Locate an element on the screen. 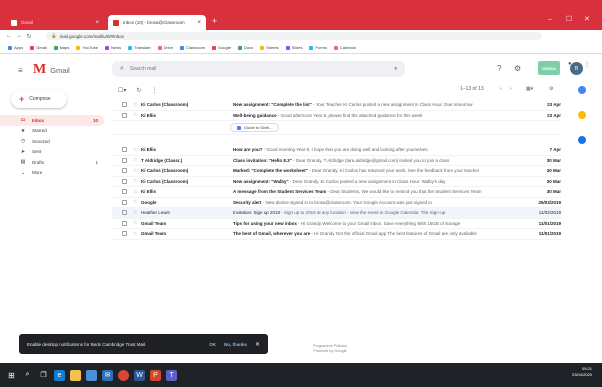 This screenshot has height=387, width=602. bookmark-item: Slides is located at coordinates (293, 47).